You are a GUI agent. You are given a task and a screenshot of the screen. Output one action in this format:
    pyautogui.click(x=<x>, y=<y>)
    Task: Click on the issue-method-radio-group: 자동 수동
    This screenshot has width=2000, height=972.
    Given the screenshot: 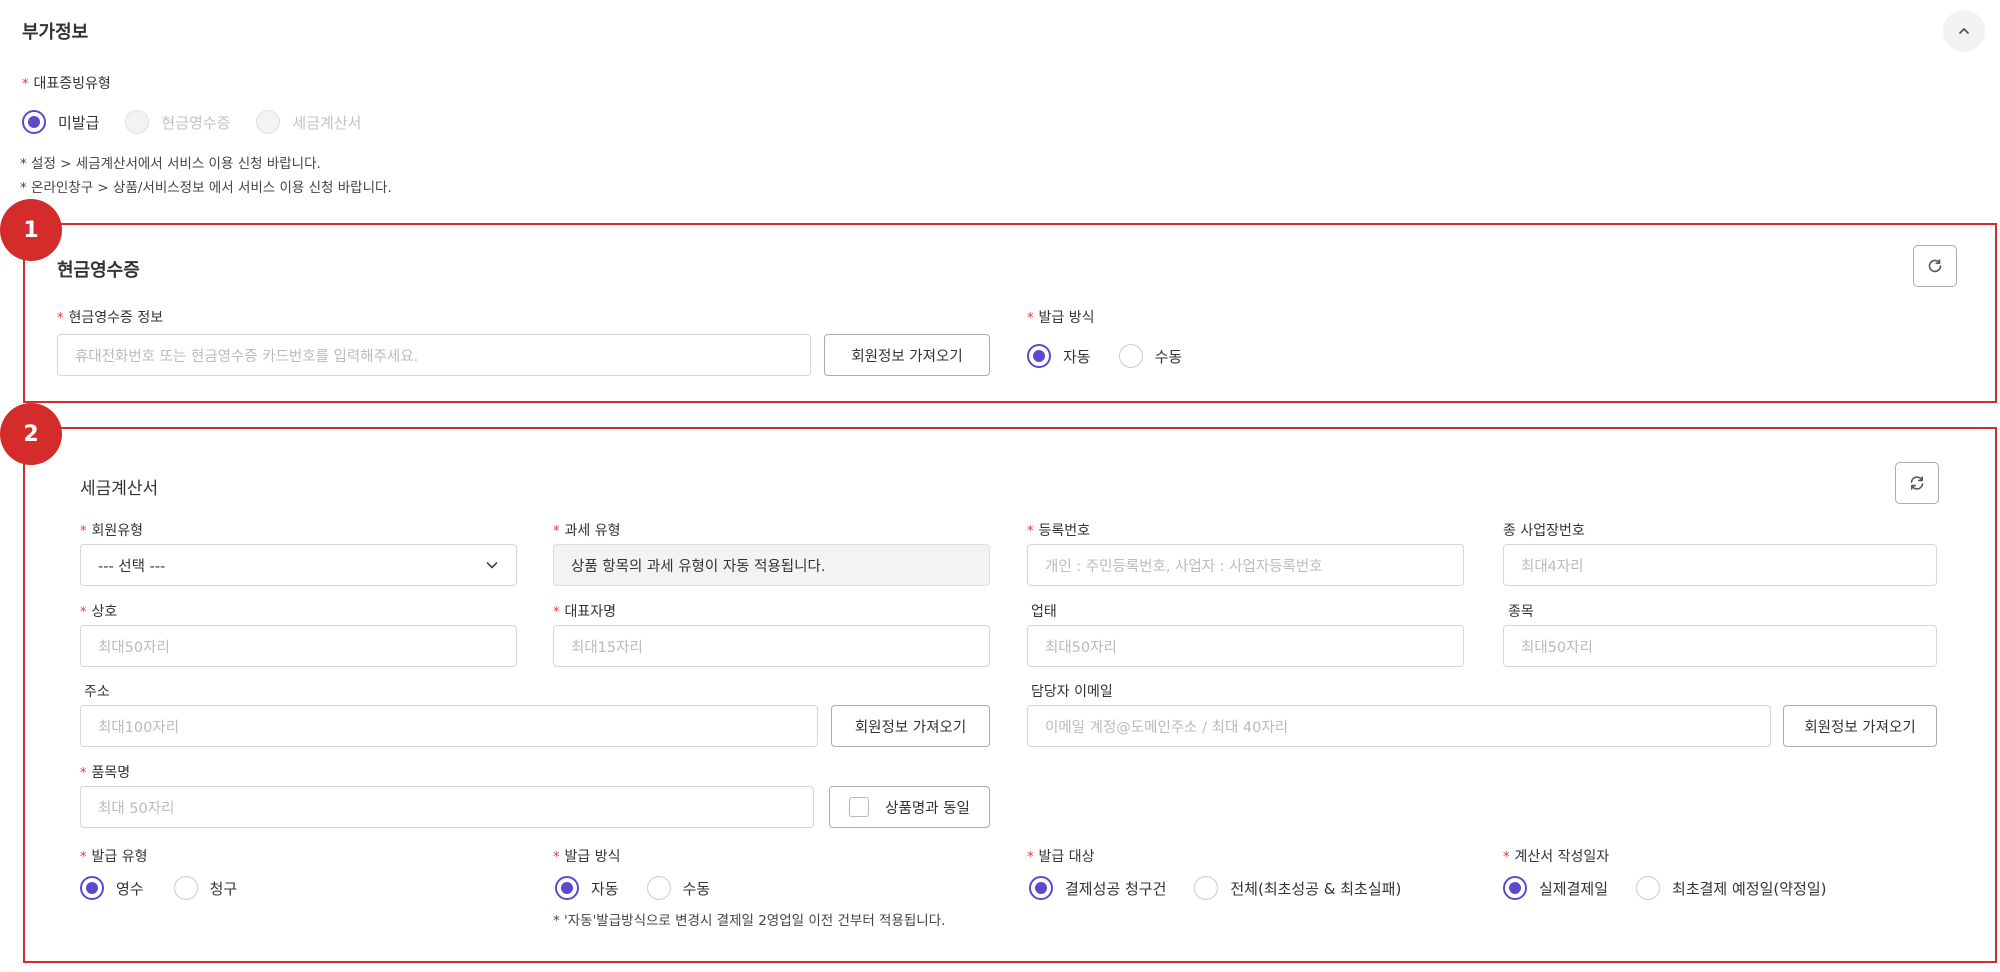 What is the action you would take?
    pyautogui.click(x=644, y=888)
    